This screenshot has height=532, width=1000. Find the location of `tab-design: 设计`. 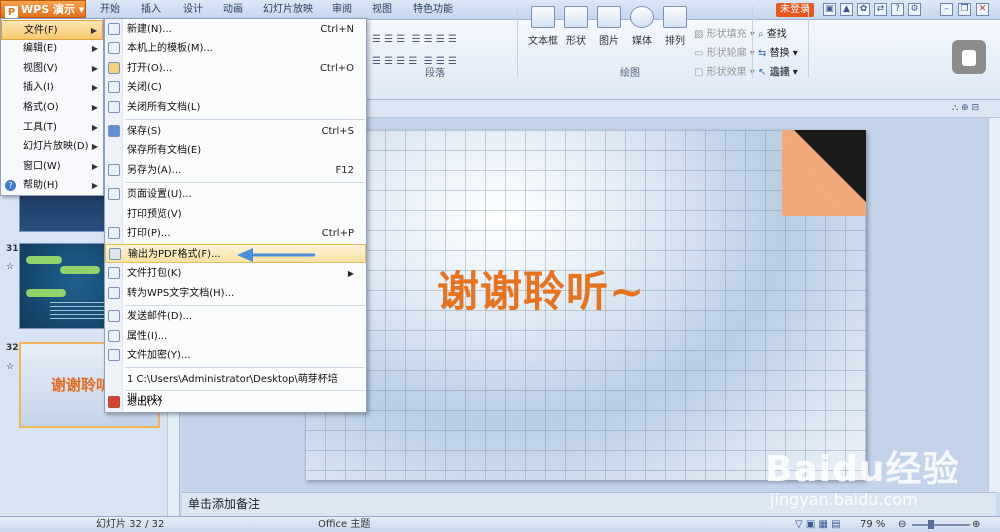

tab-design: 设计 is located at coordinates (193, 10).